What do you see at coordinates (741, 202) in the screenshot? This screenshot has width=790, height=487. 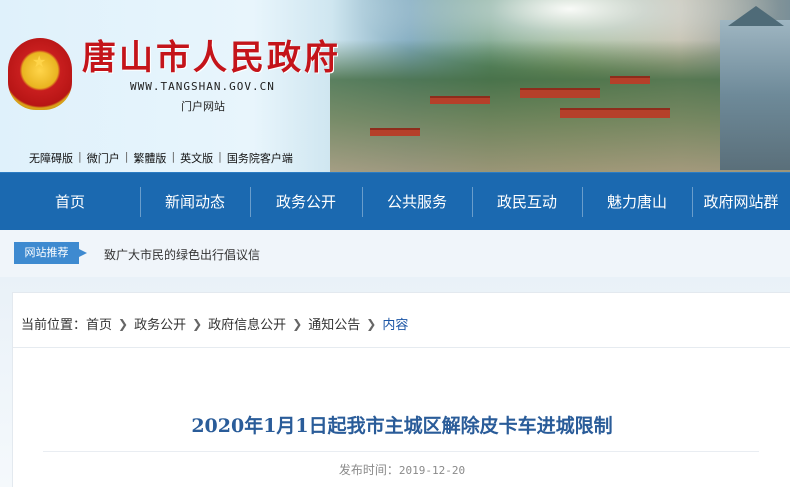 I see `nav-item-gov-sites: 政府网站群` at bounding box center [741, 202].